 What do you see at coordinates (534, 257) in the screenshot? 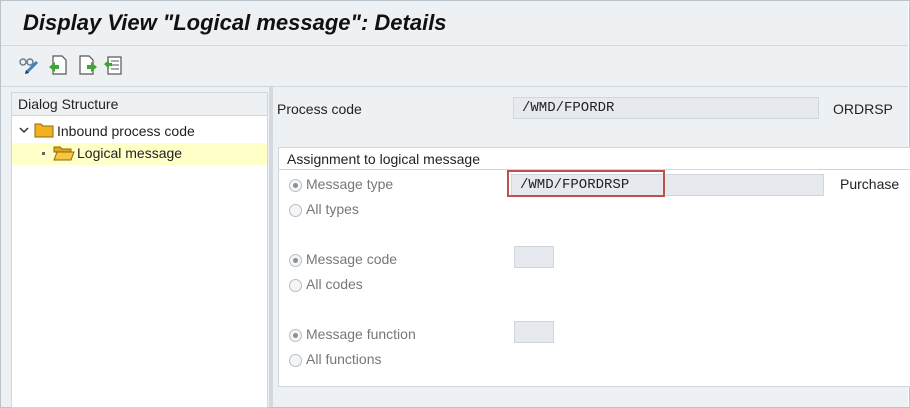
I see `message-code-field` at bounding box center [534, 257].